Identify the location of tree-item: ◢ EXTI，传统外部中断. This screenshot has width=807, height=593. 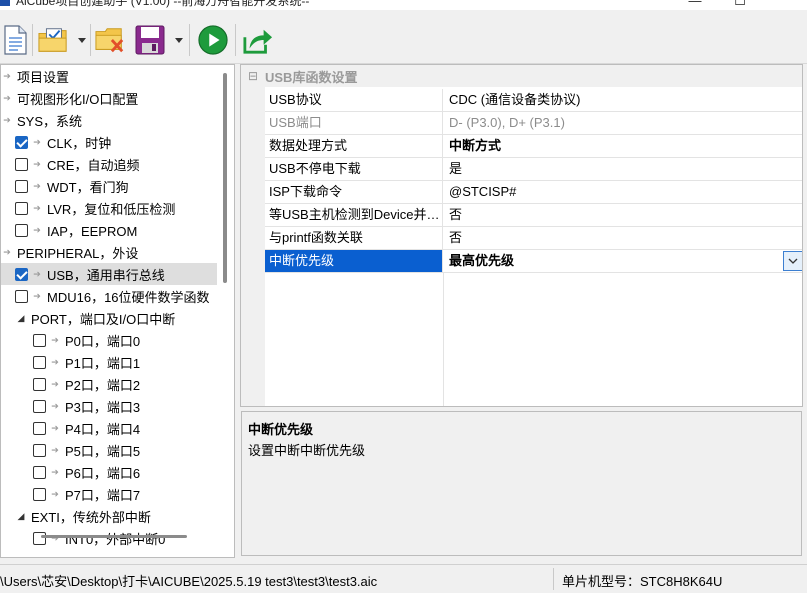
(109, 516).